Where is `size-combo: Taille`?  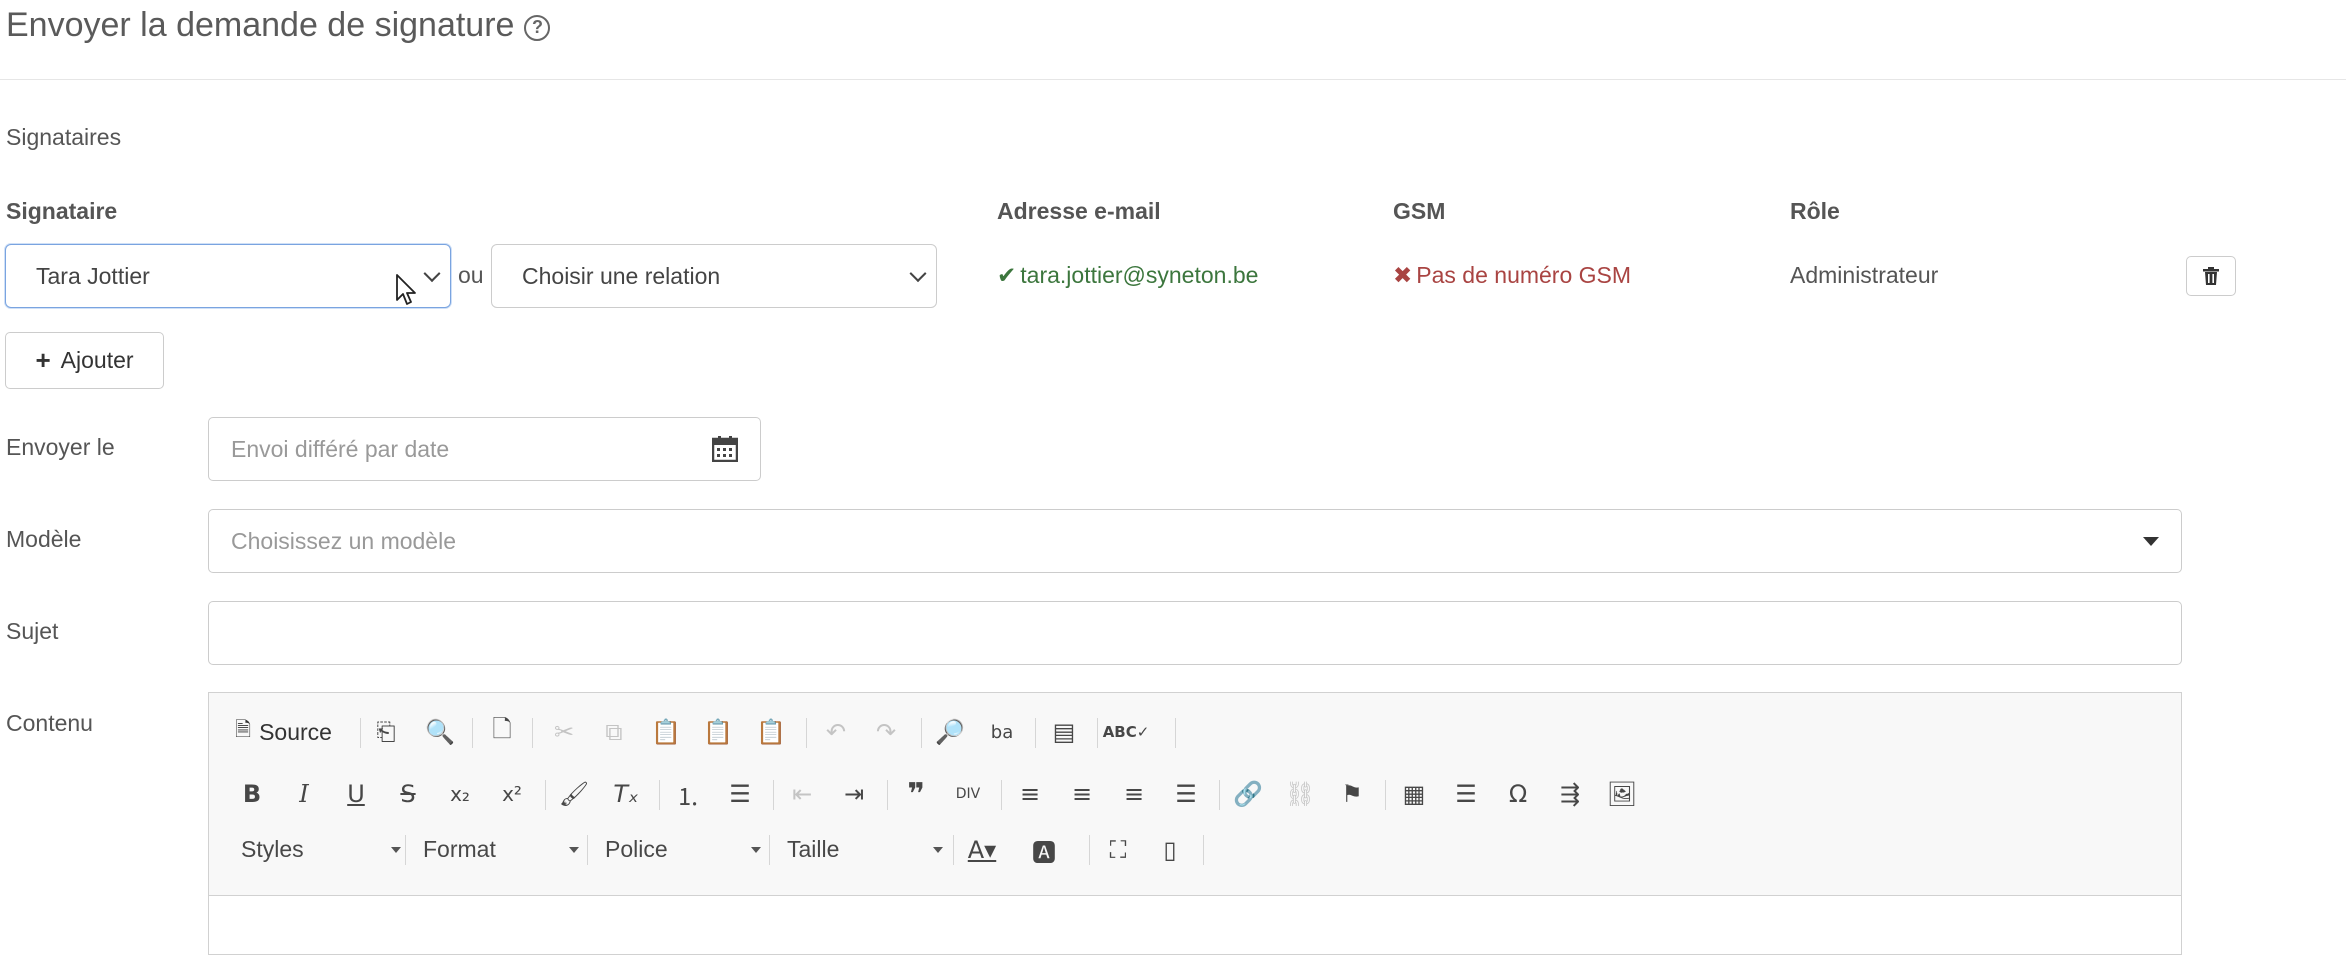
size-combo: Taille is located at coordinates (863, 849).